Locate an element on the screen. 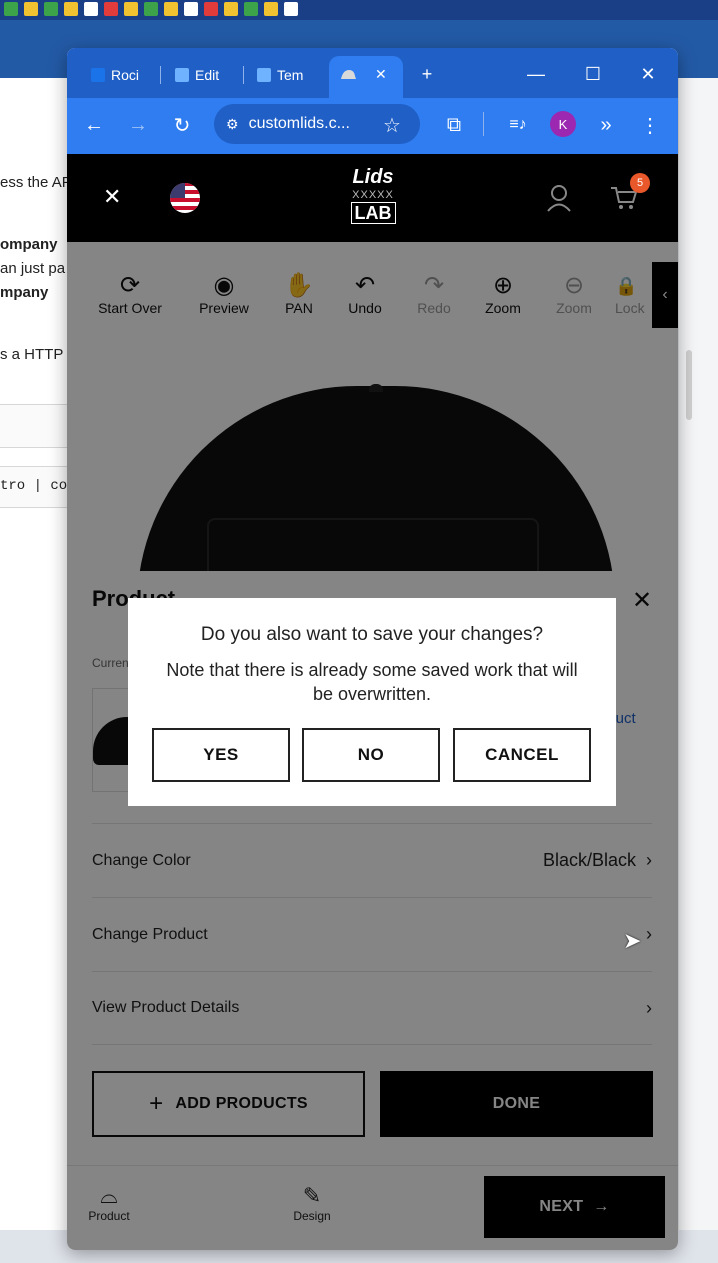 This screenshot has height=1263, width=718. browser-menu-icon: ⋮ is located at coordinates (650, 125).